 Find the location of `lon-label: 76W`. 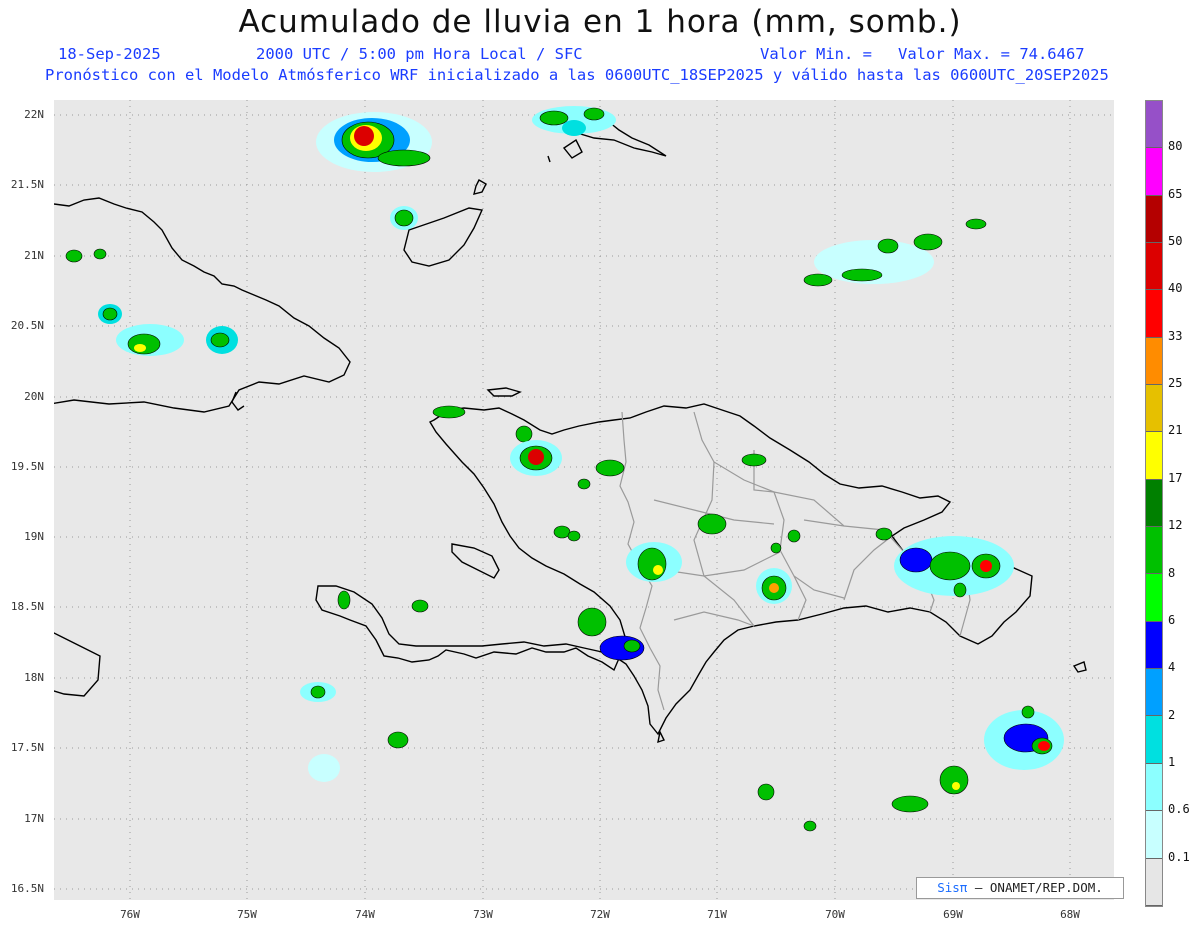

lon-label: 76W is located at coordinates (130, 914).